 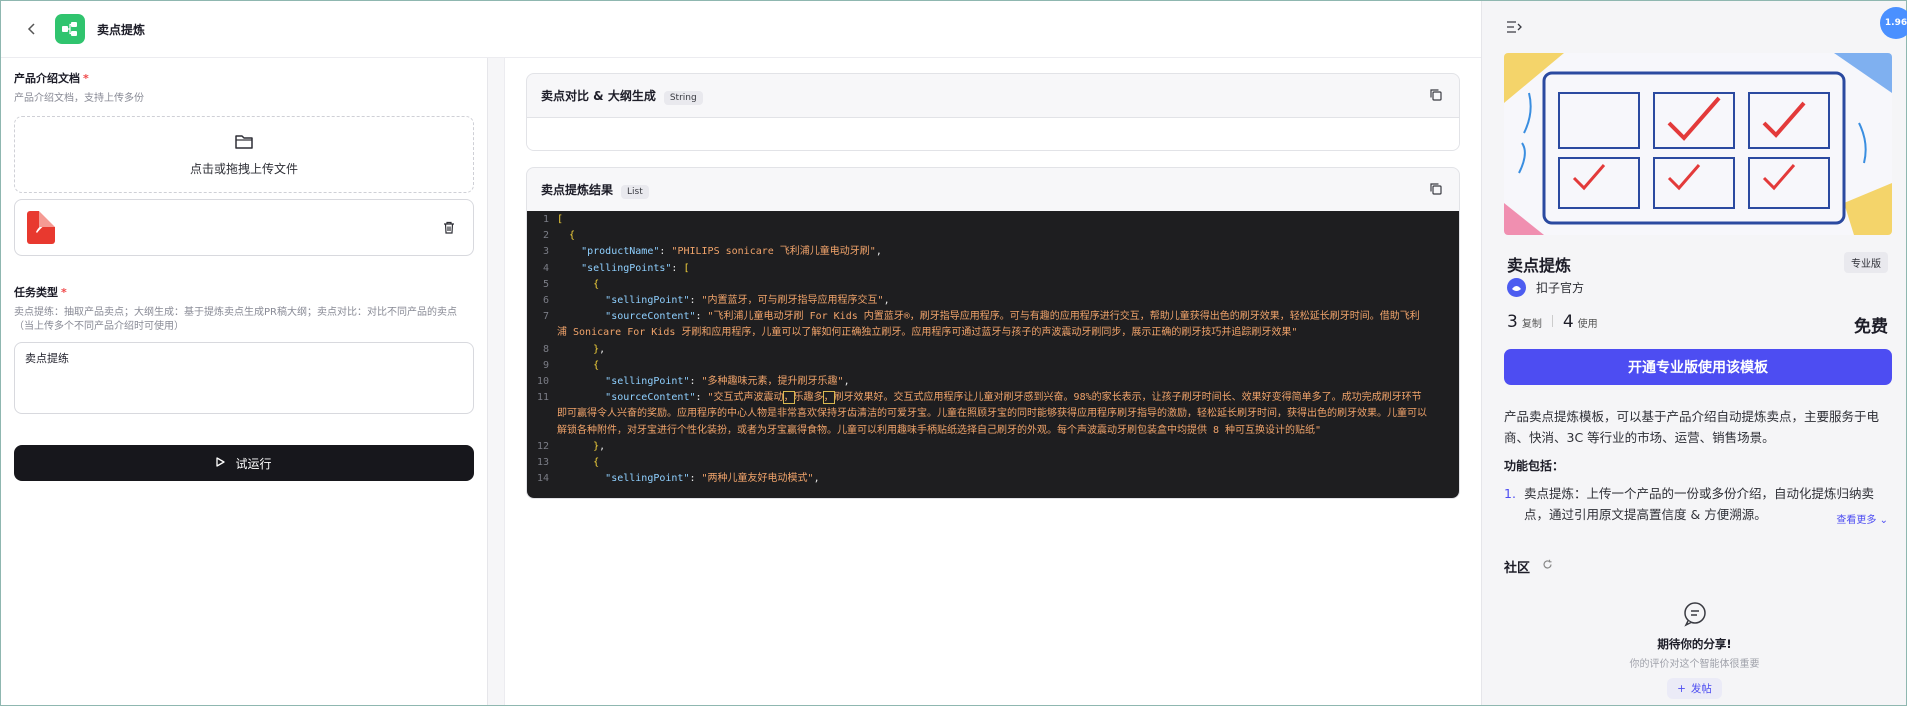 What do you see at coordinates (496, 381) in the screenshot?
I see `panel-divider` at bounding box center [496, 381].